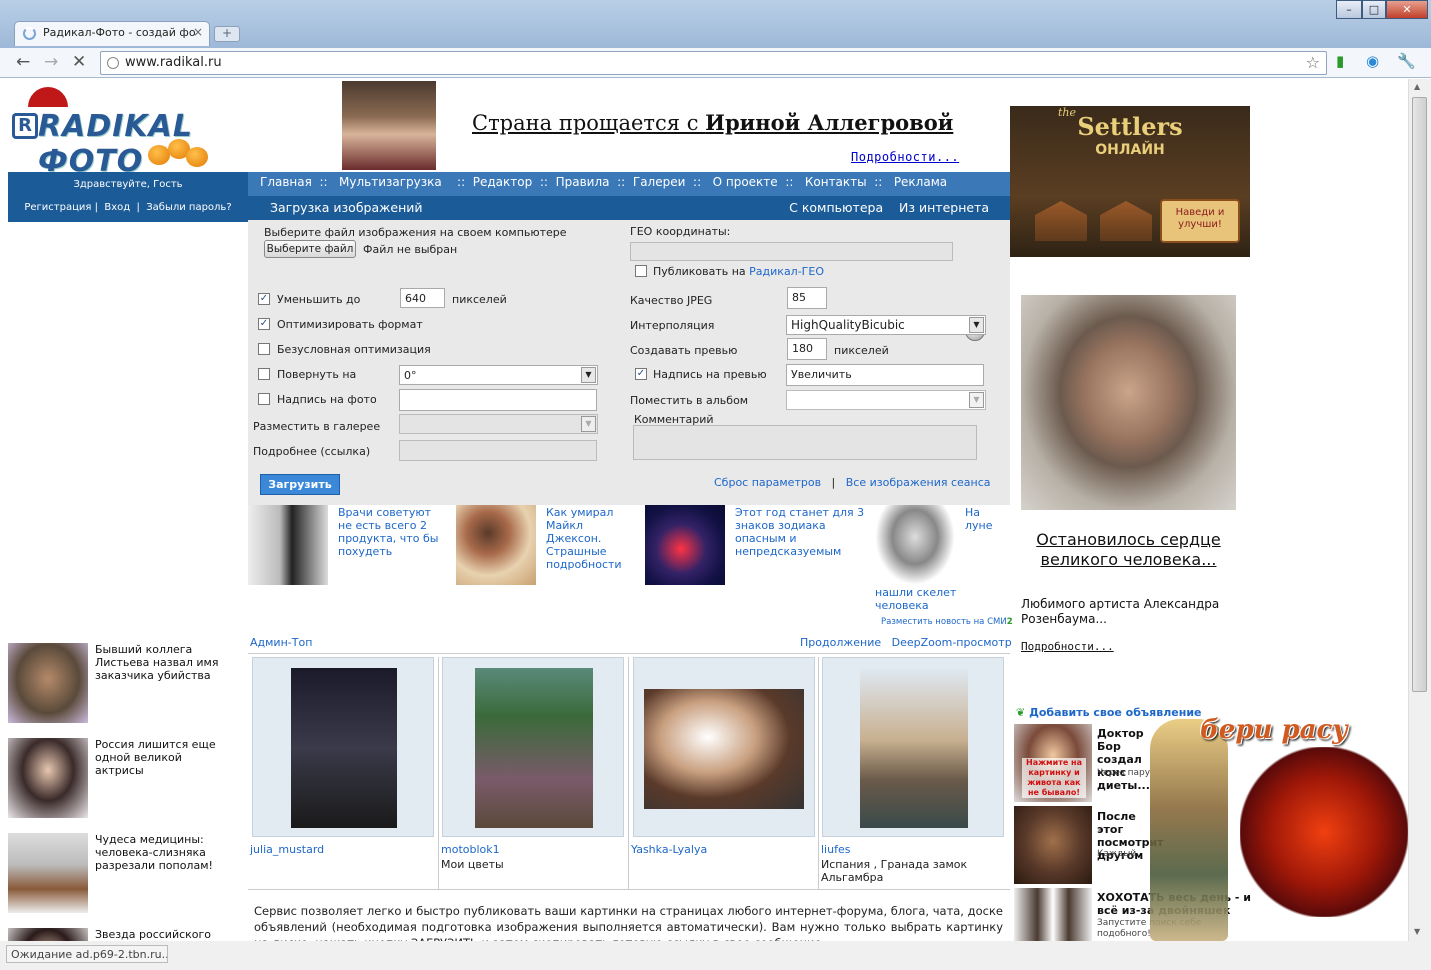  Describe the element at coordinates (767, 482) in the screenshot. I see `reset-link: Сброс параметров` at that location.